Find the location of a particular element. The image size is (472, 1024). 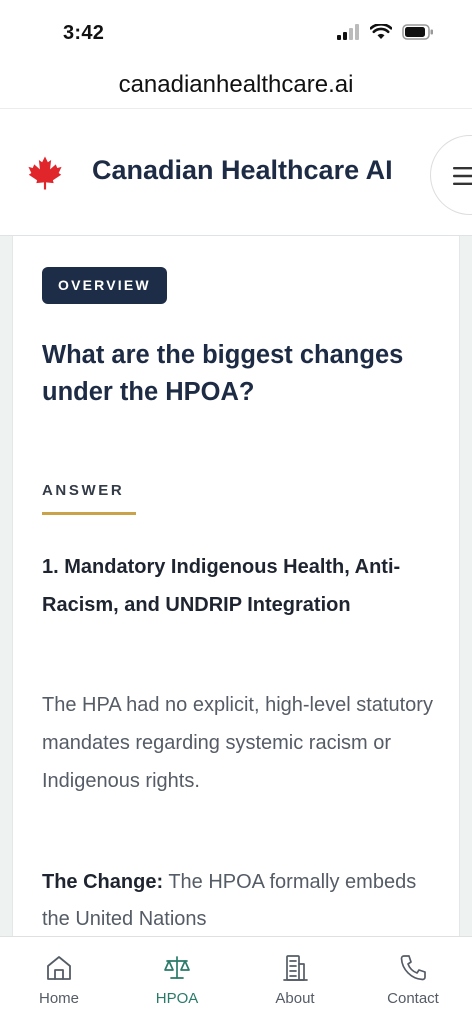

scales-icon is located at coordinates (177, 967).